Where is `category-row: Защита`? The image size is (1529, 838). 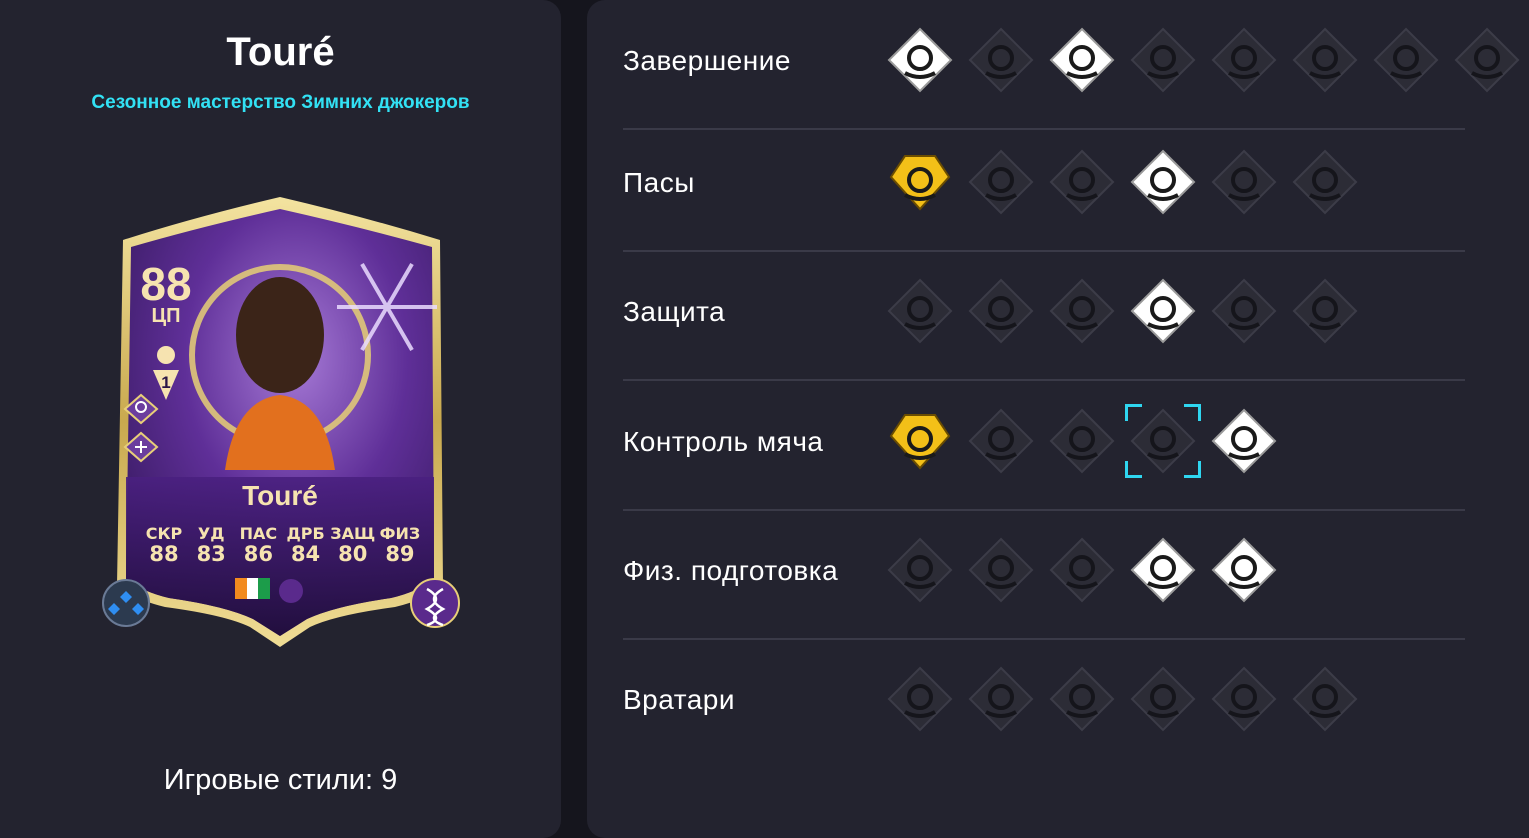 category-row: Защита is located at coordinates (1044, 316).